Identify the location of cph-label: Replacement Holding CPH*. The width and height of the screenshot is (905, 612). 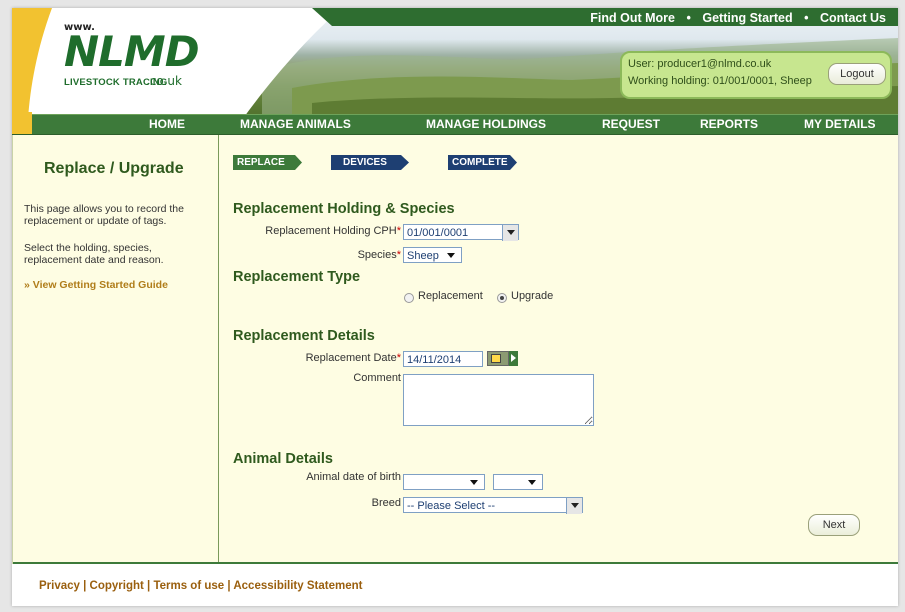
(327, 231).